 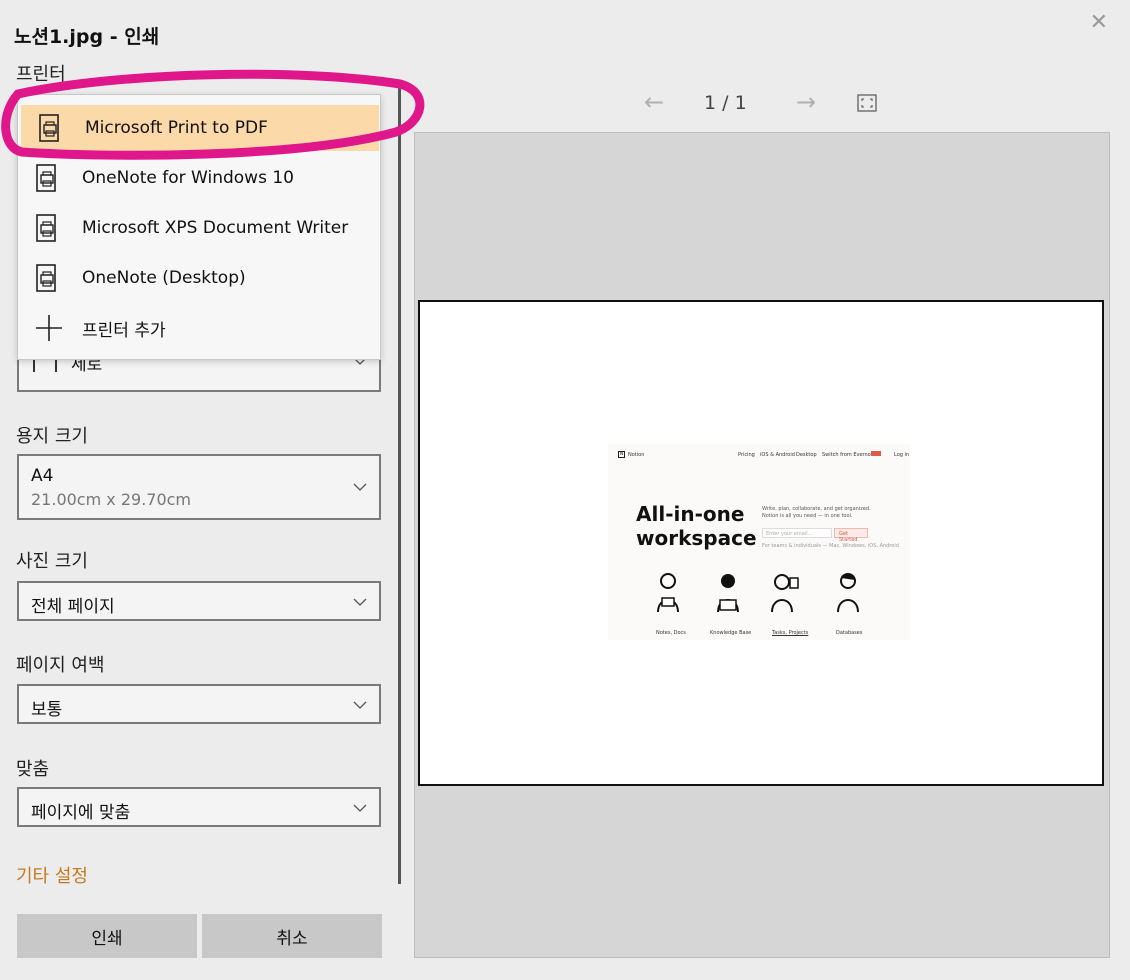 I want to click on thumb-caption-tasks: Tasks, Projects, so click(x=790, y=633).